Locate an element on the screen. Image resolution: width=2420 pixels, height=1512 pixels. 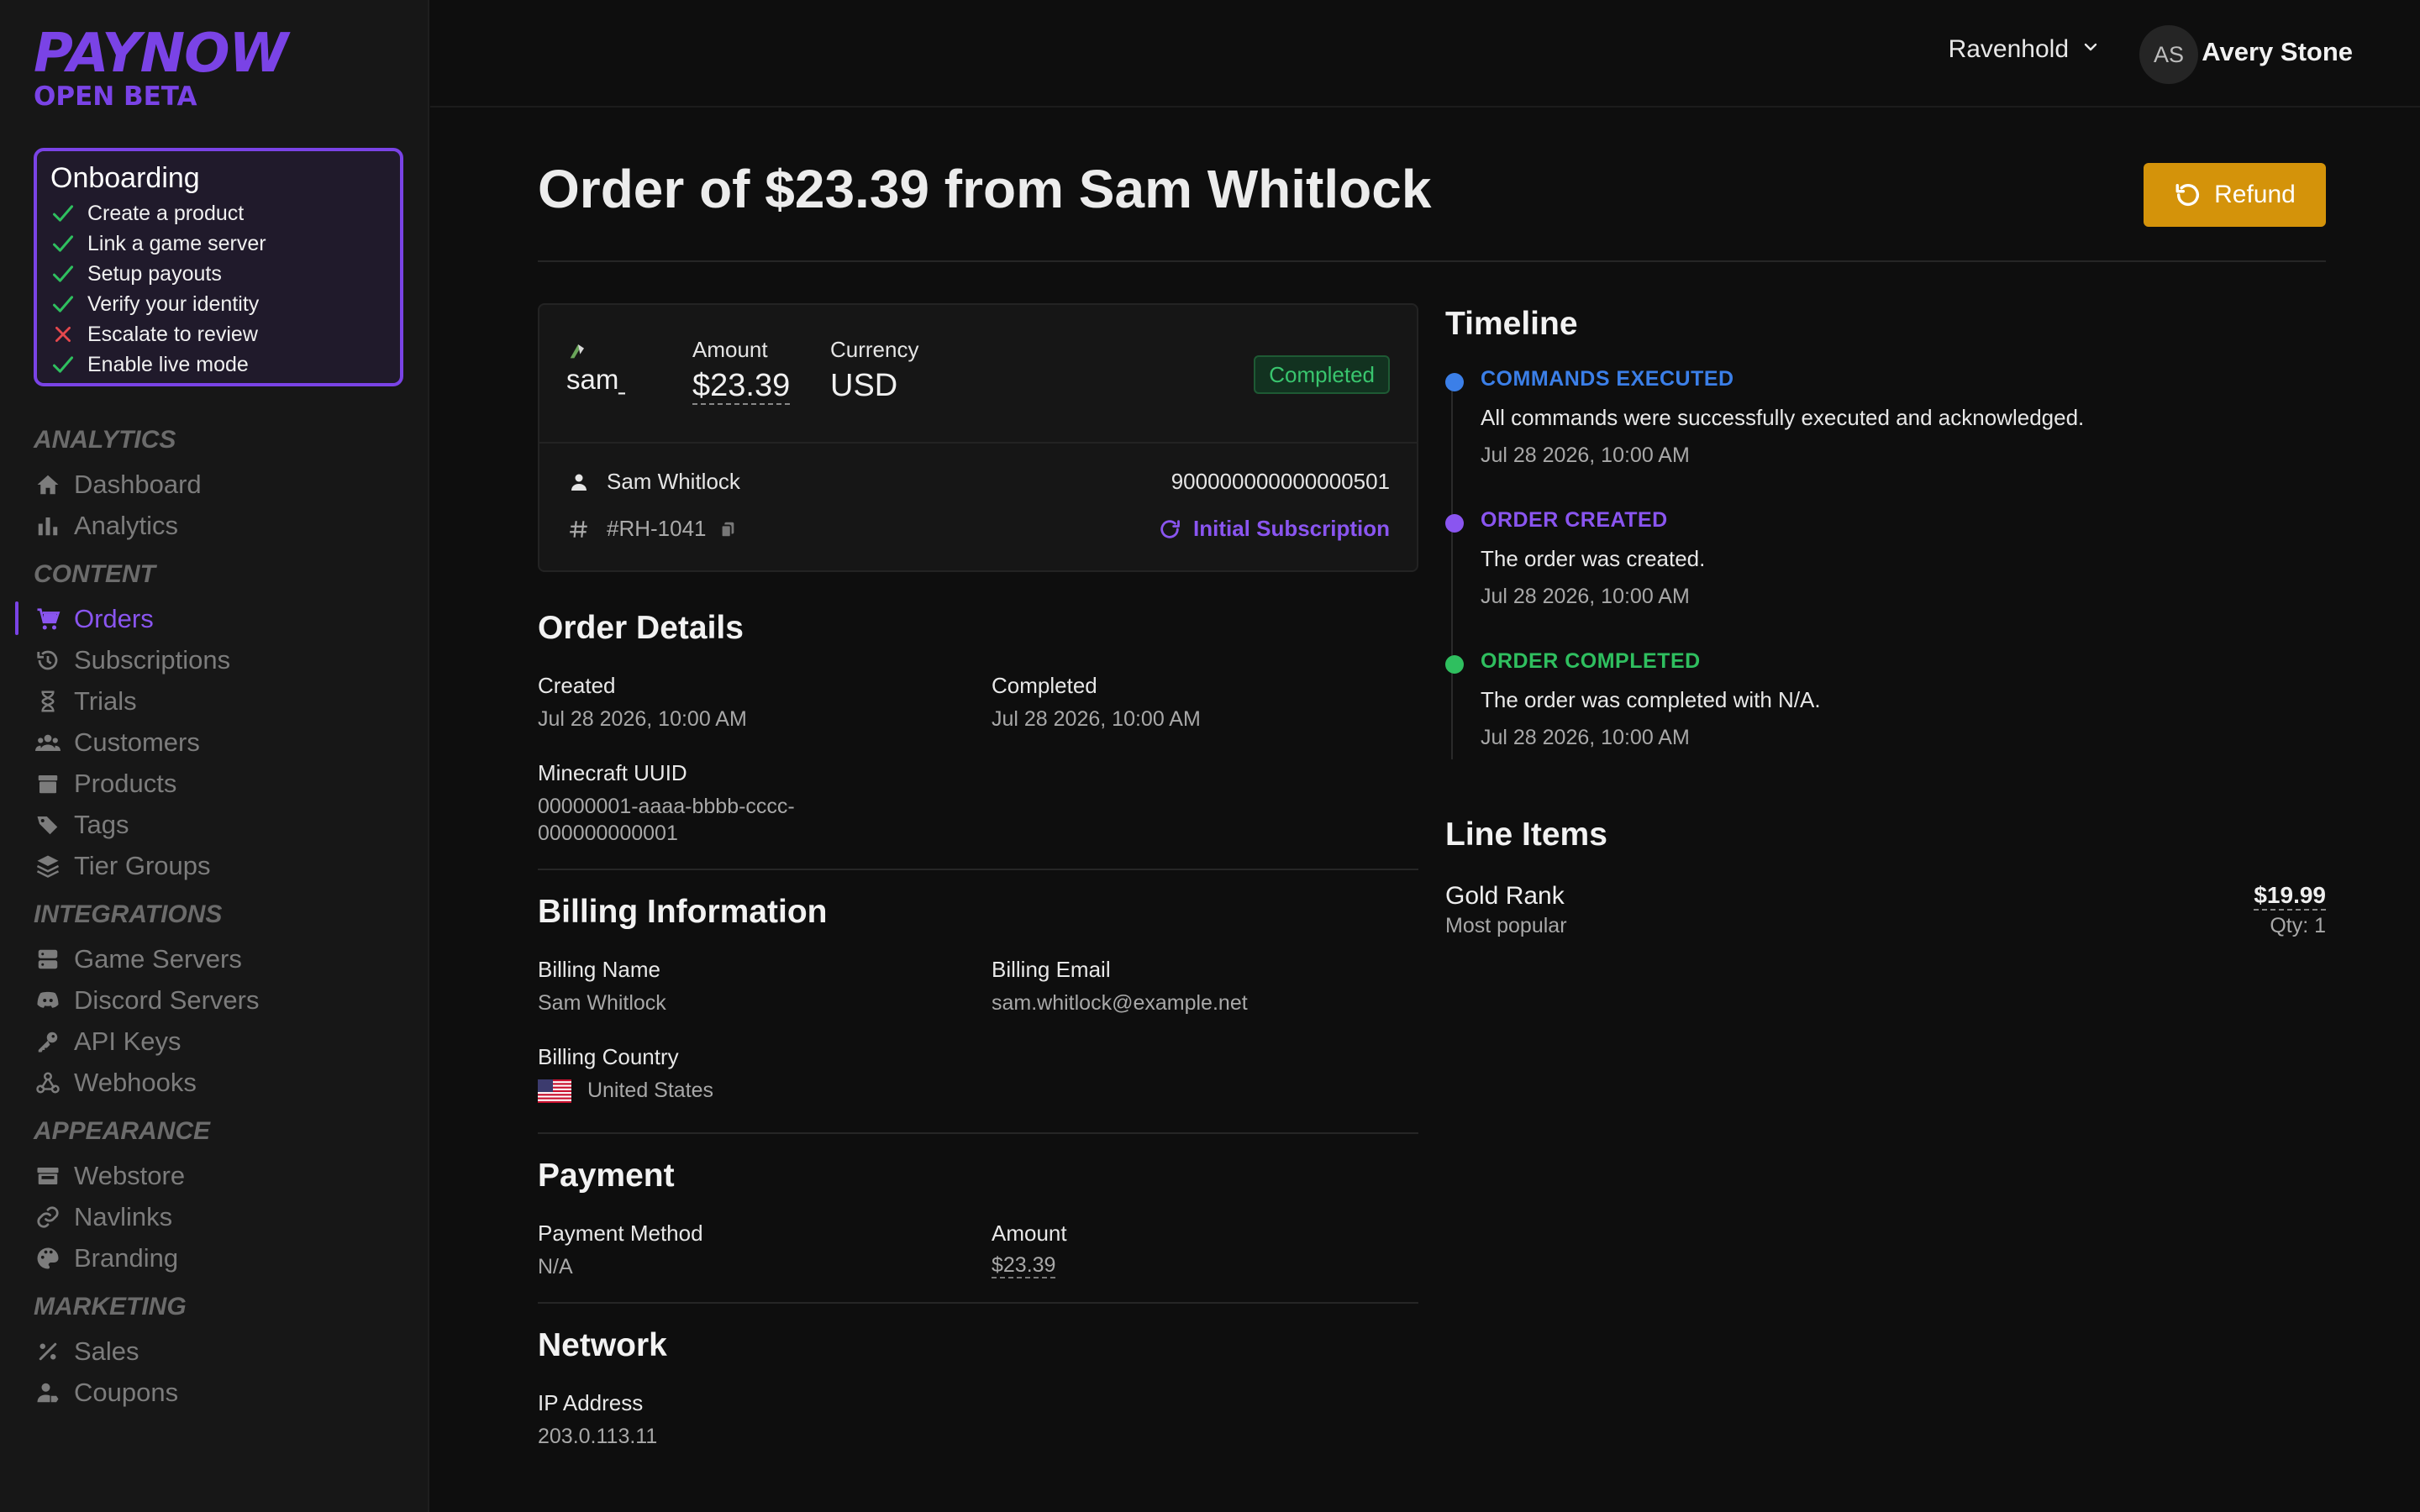
sidebar-item-game-servers: Game Servers is located at coordinates (214, 958).